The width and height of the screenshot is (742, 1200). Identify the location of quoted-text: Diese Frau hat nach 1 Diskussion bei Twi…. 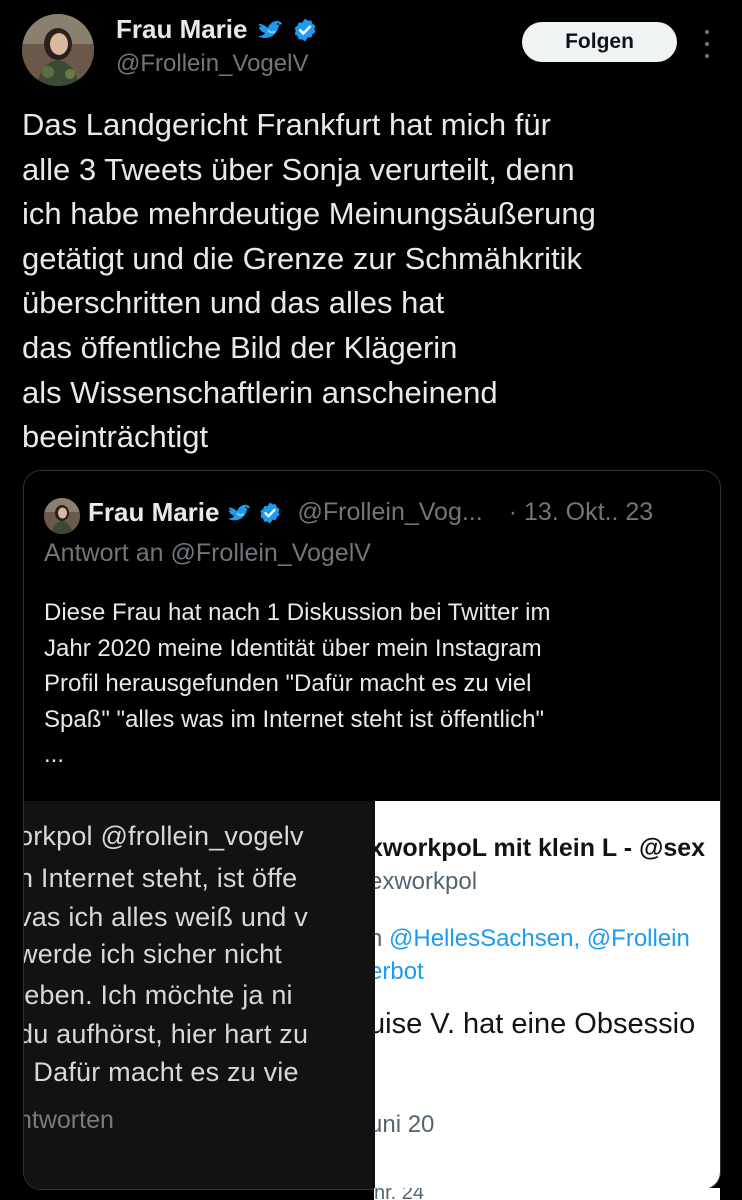
(297, 683).